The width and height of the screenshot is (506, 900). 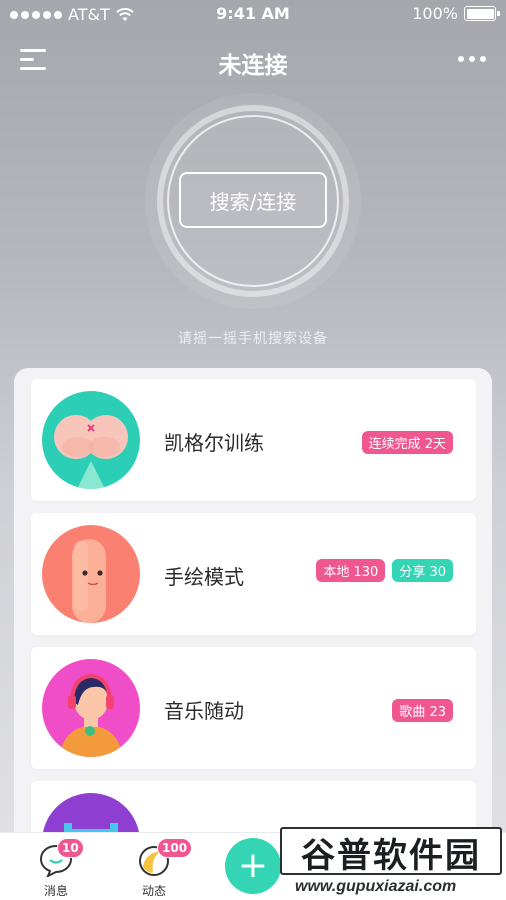 I want to click on tab-messages: 10 消息, so click(x=56, y=866).